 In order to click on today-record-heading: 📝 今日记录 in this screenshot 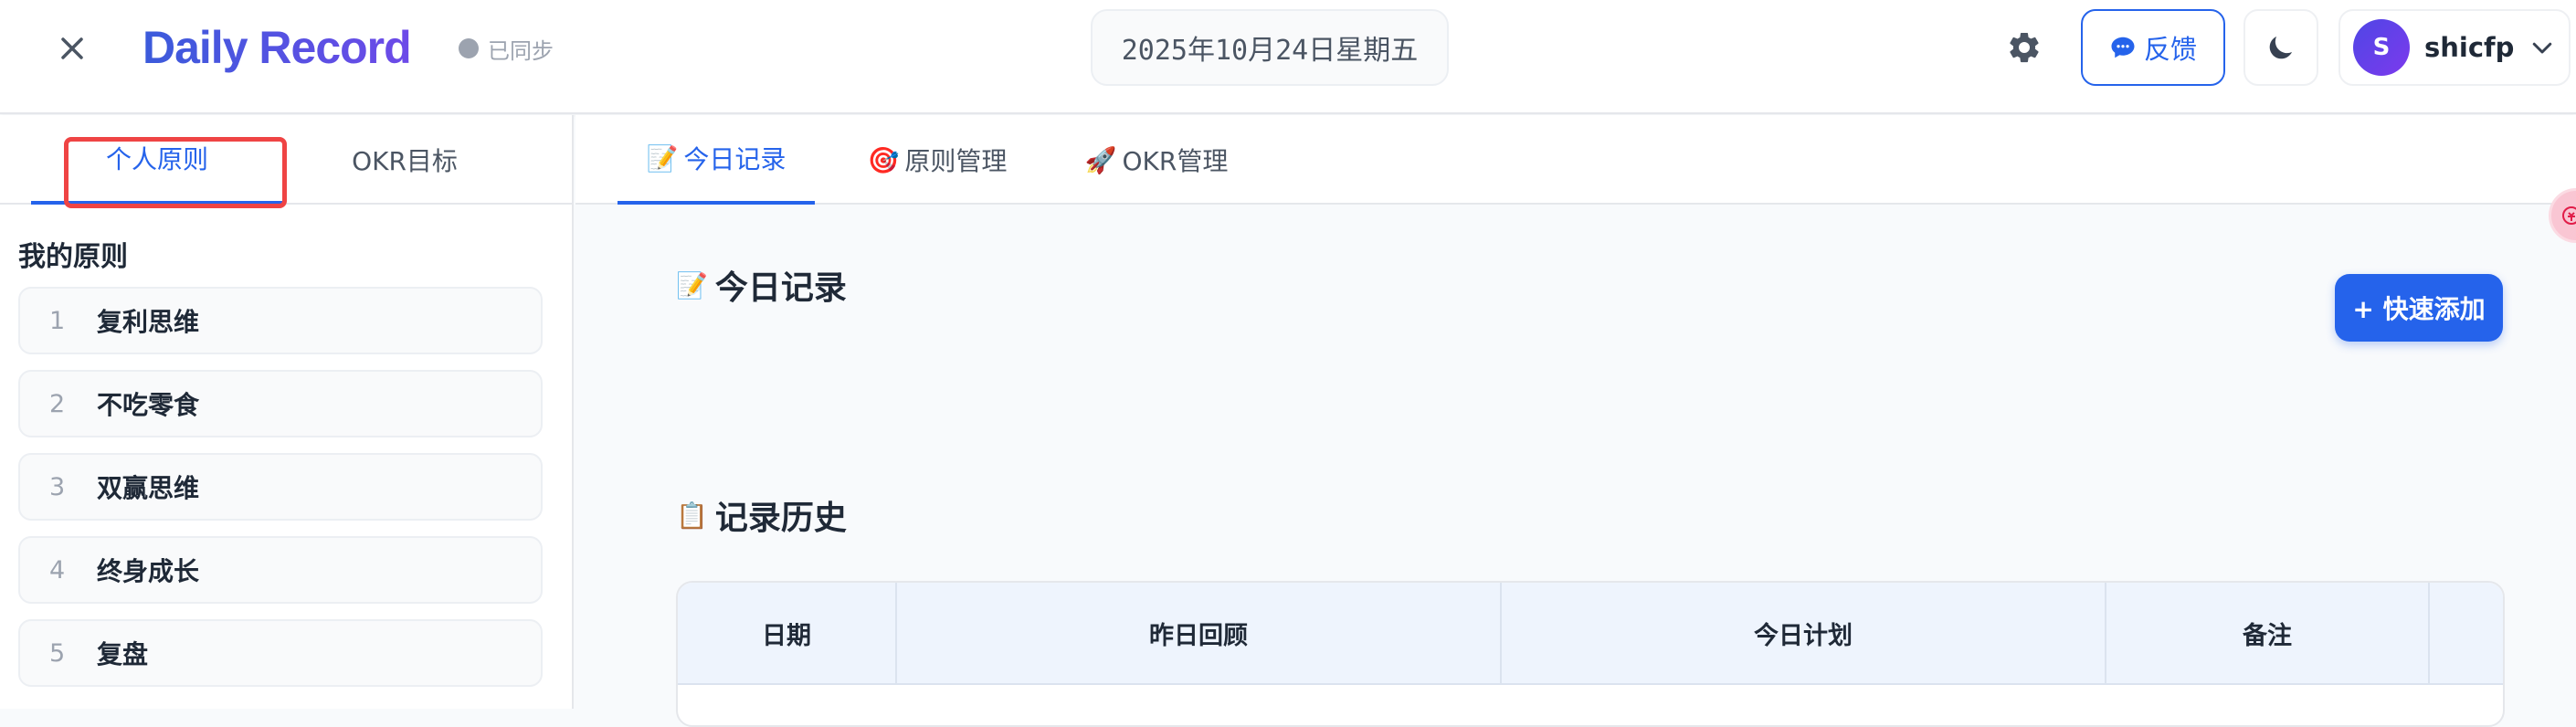, I will do `click(761, 285)`.